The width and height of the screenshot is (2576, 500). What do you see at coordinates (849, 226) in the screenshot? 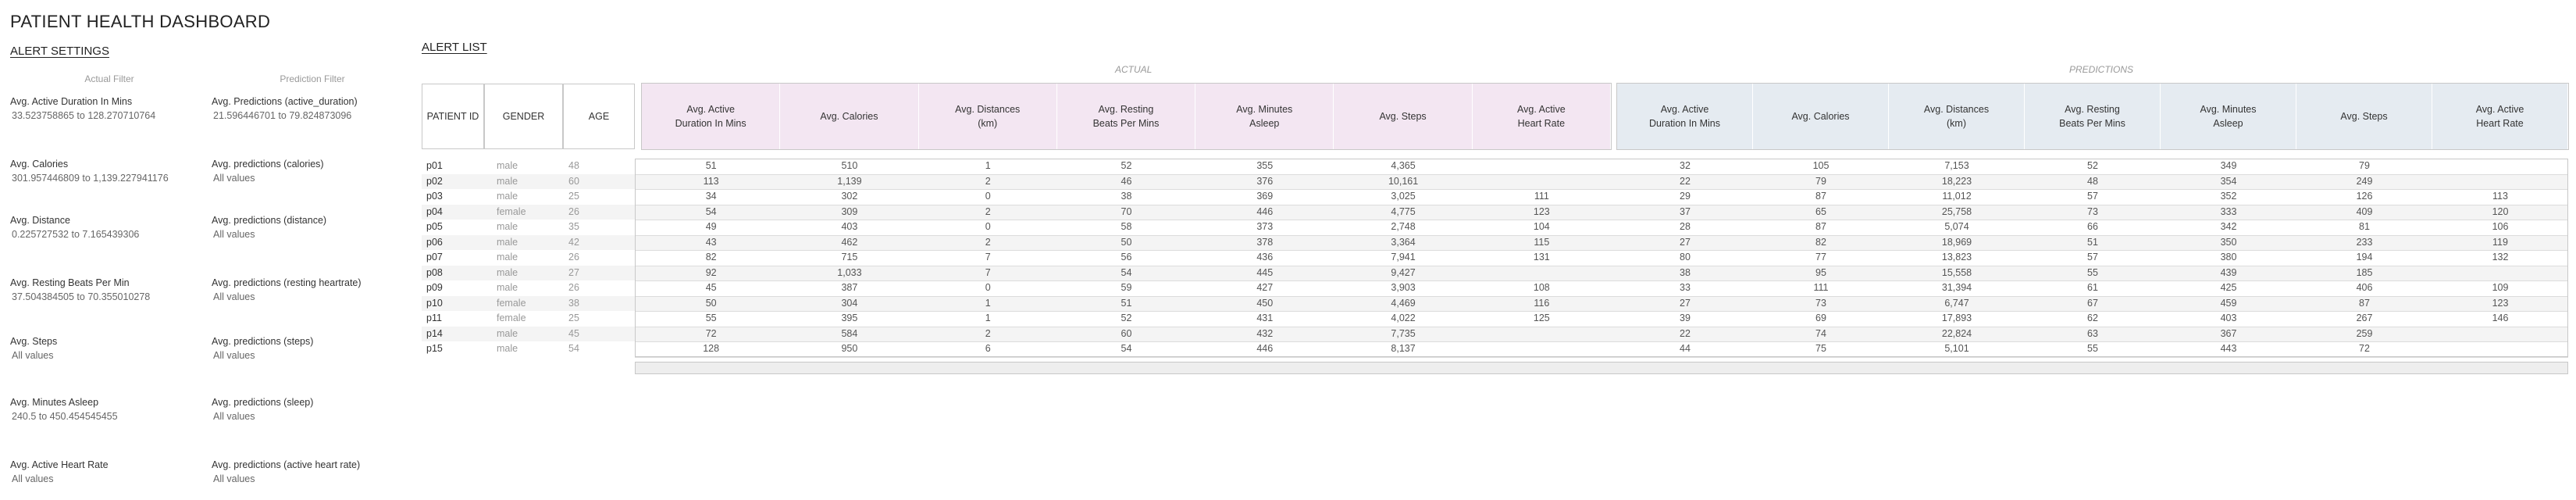
I see `actual-value-cell: 403` at bounding box center [849, 226].